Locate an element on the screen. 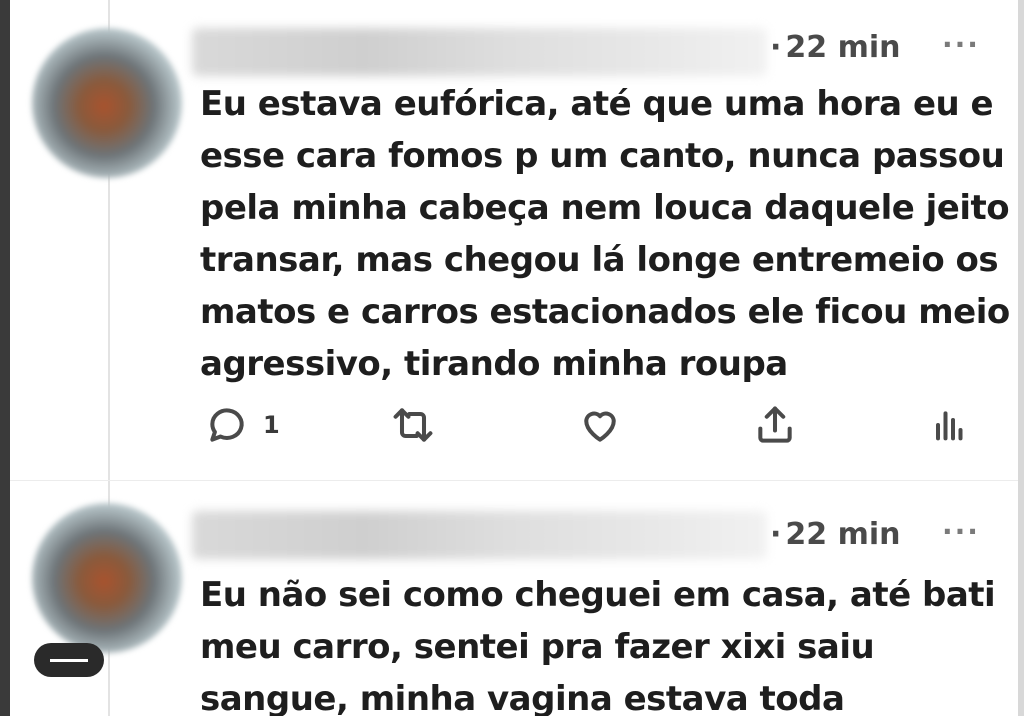 The width and height of the screenshot is (1024, 716). views-icon is located at coordinates (948, 425).